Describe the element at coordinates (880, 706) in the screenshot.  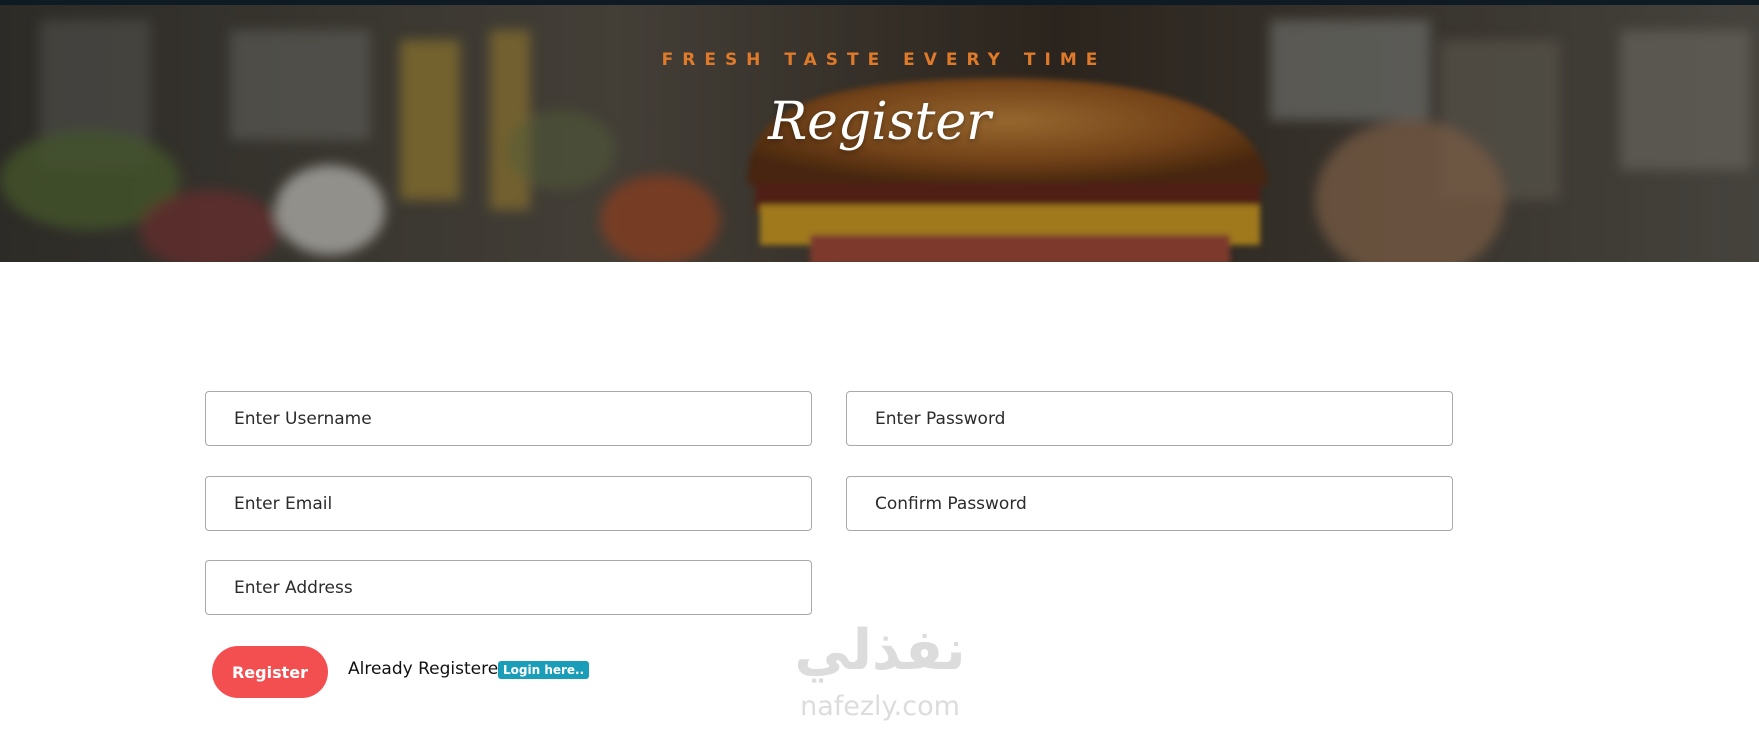
I see `watermark-latin-text: nafezly.com` at that location.